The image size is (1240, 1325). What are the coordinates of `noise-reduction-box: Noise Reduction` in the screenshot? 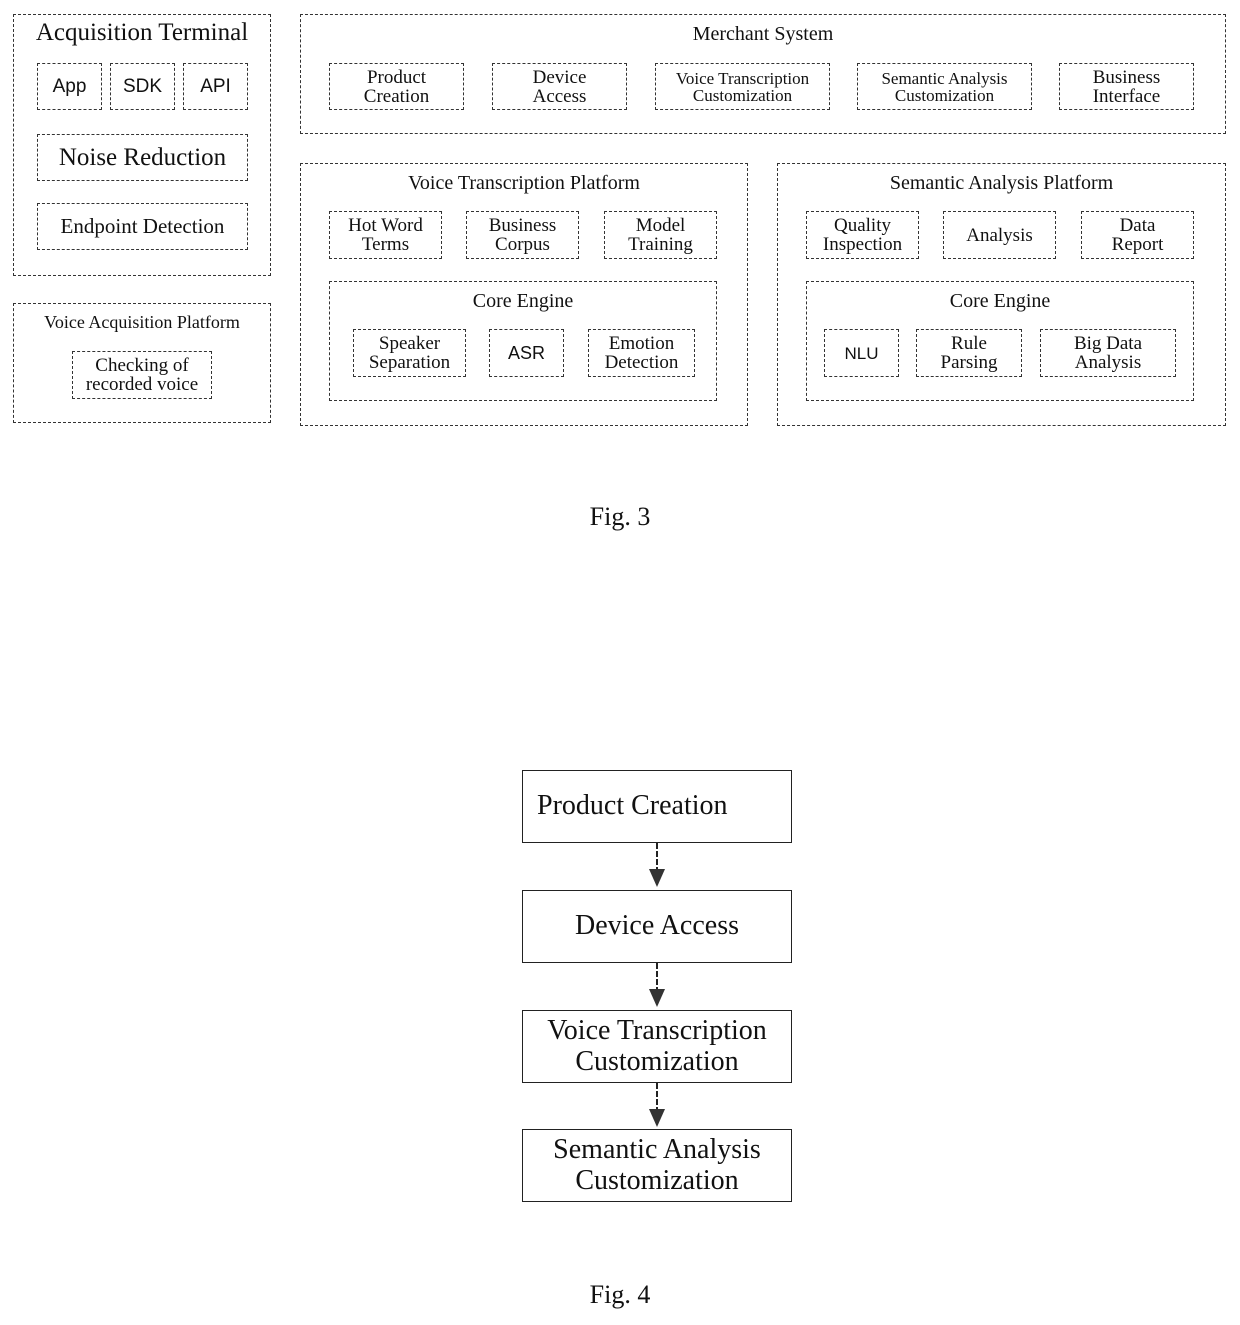 It's located at (142, 157).